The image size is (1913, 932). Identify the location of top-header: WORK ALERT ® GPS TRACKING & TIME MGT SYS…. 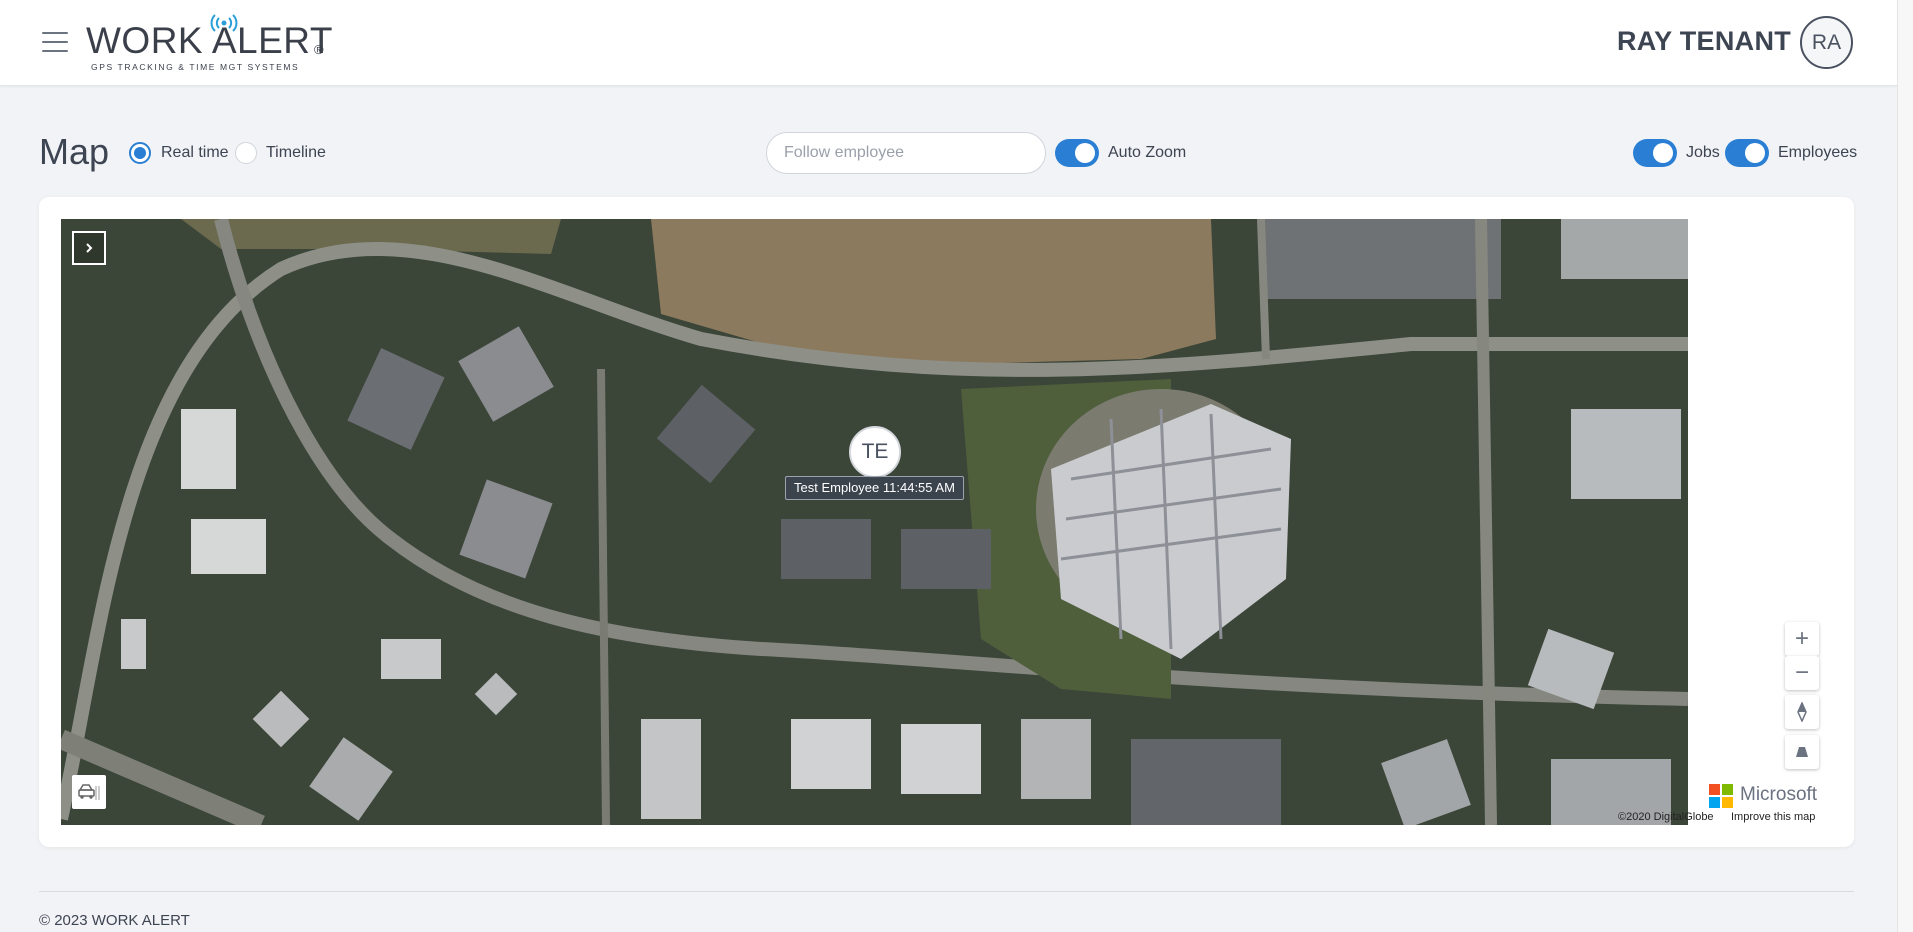
(948, 43).